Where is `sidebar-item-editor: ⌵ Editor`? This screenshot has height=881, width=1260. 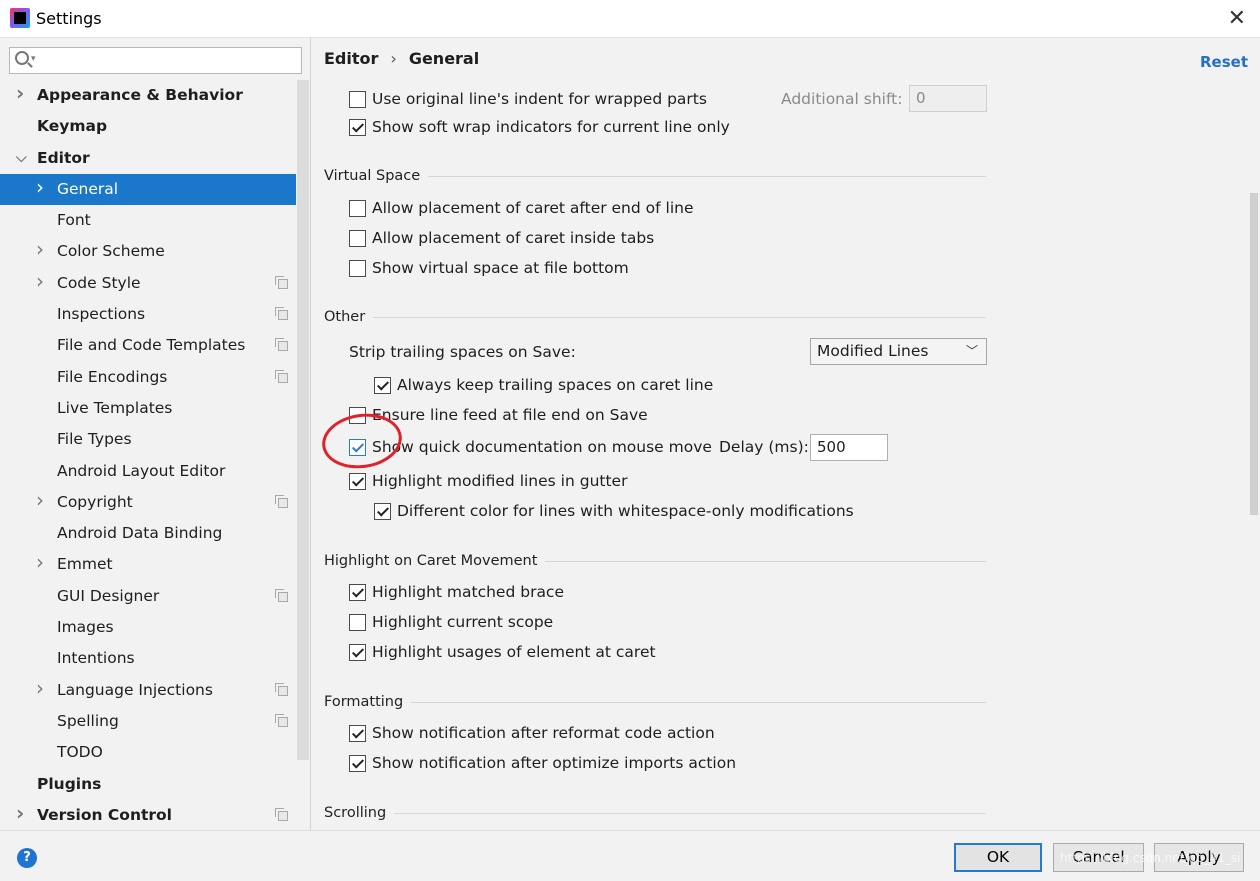
sidebar-item-editor: ⌵ Editor is located at coordinates (148, 158).